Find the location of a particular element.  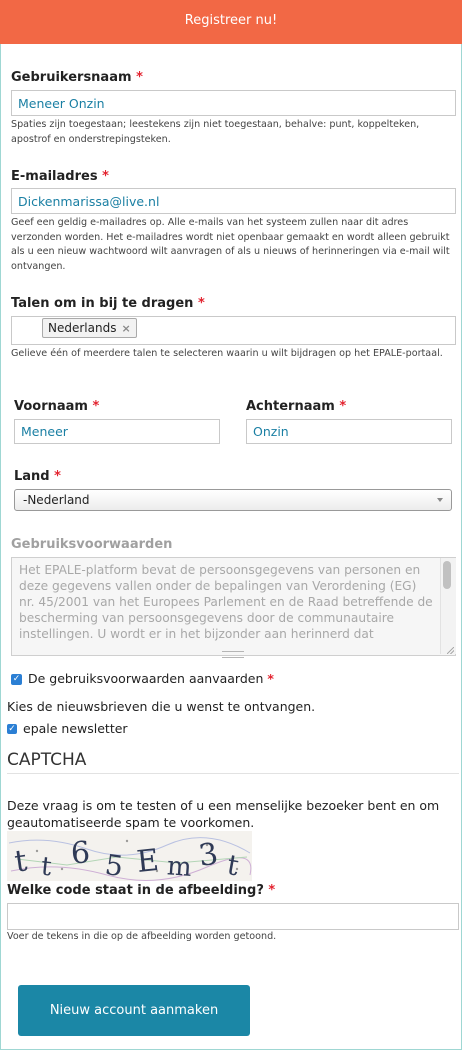

chevron-down-icon is located at coordinates (440, 500).